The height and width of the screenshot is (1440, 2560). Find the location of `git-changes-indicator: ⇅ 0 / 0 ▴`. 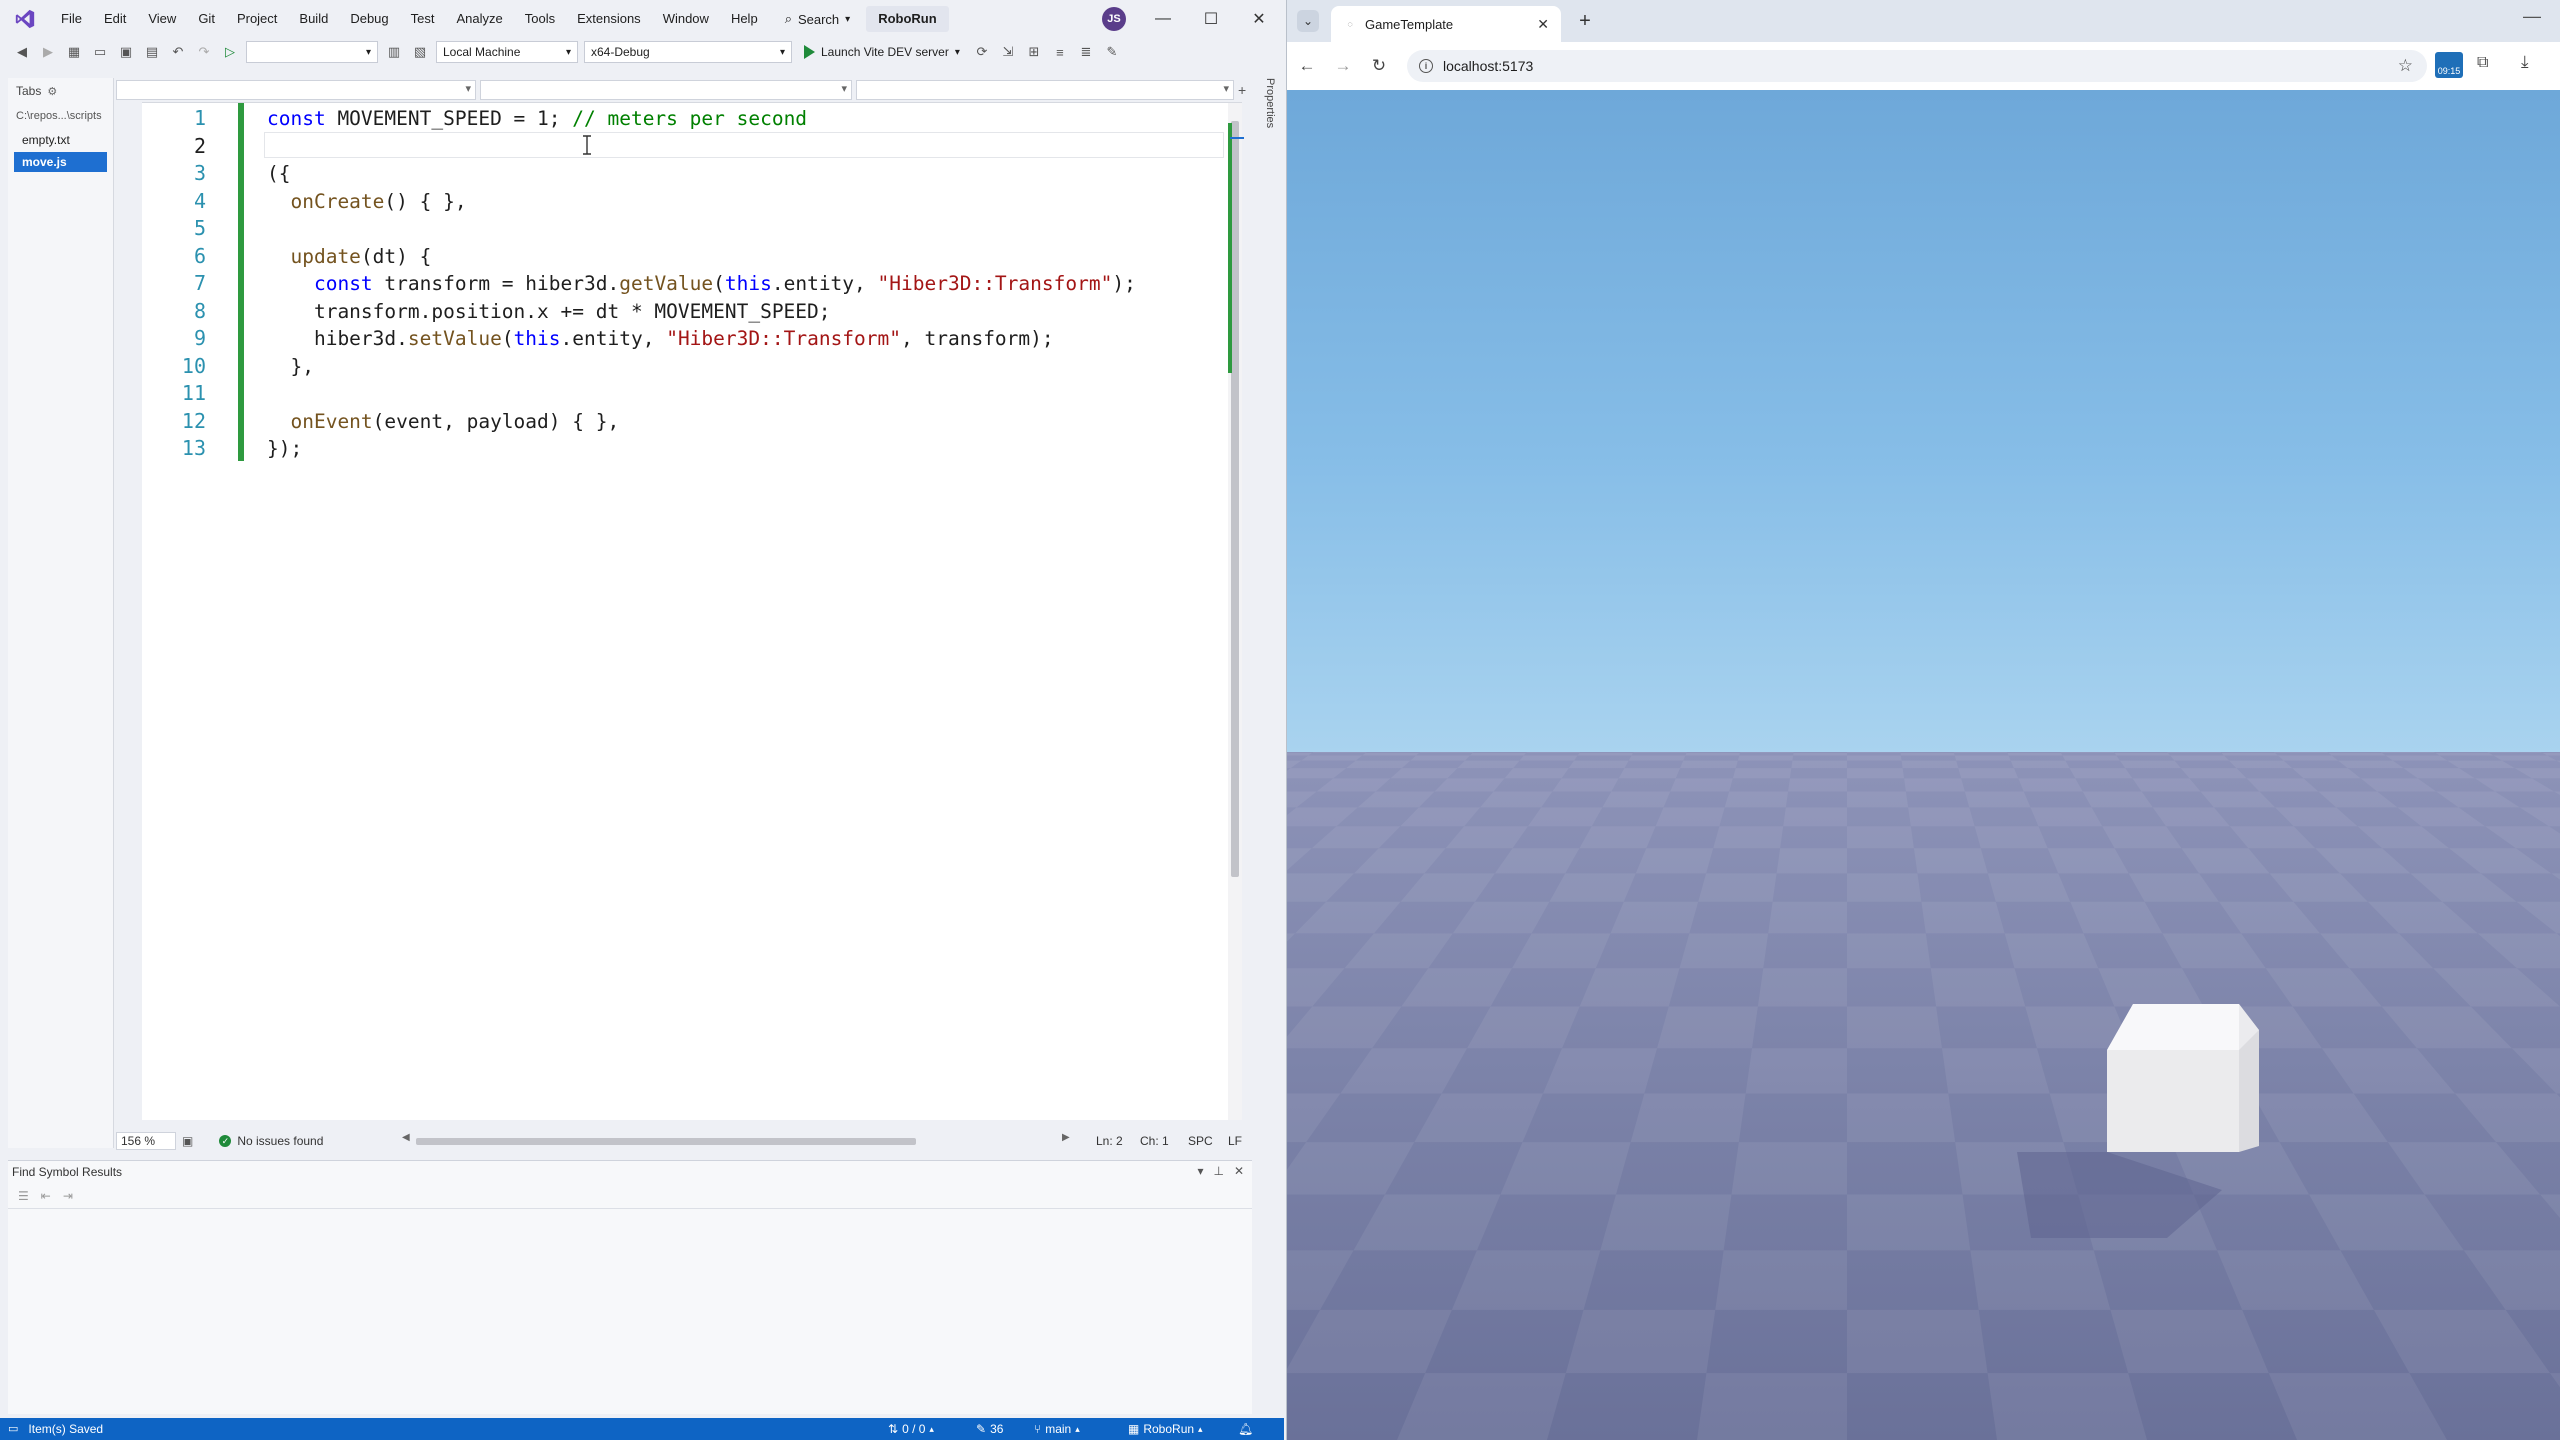

git-changes-indicator: ⇅ 0 / 0 ▴ is located at coordinates (911, 1429).